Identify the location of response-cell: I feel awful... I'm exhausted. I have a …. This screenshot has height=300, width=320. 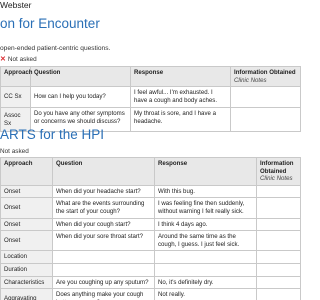
(180, 97).